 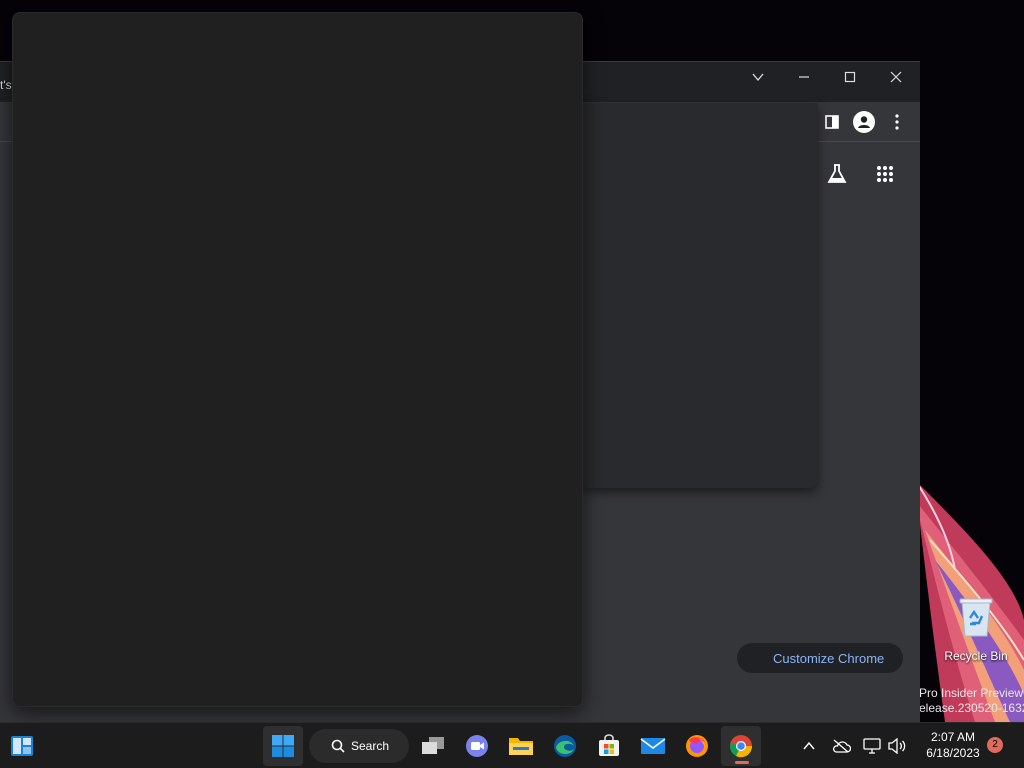 I want to click on taskbar: Search 2:07 AM 6/18/2023 2, so click(x=512, y=745).